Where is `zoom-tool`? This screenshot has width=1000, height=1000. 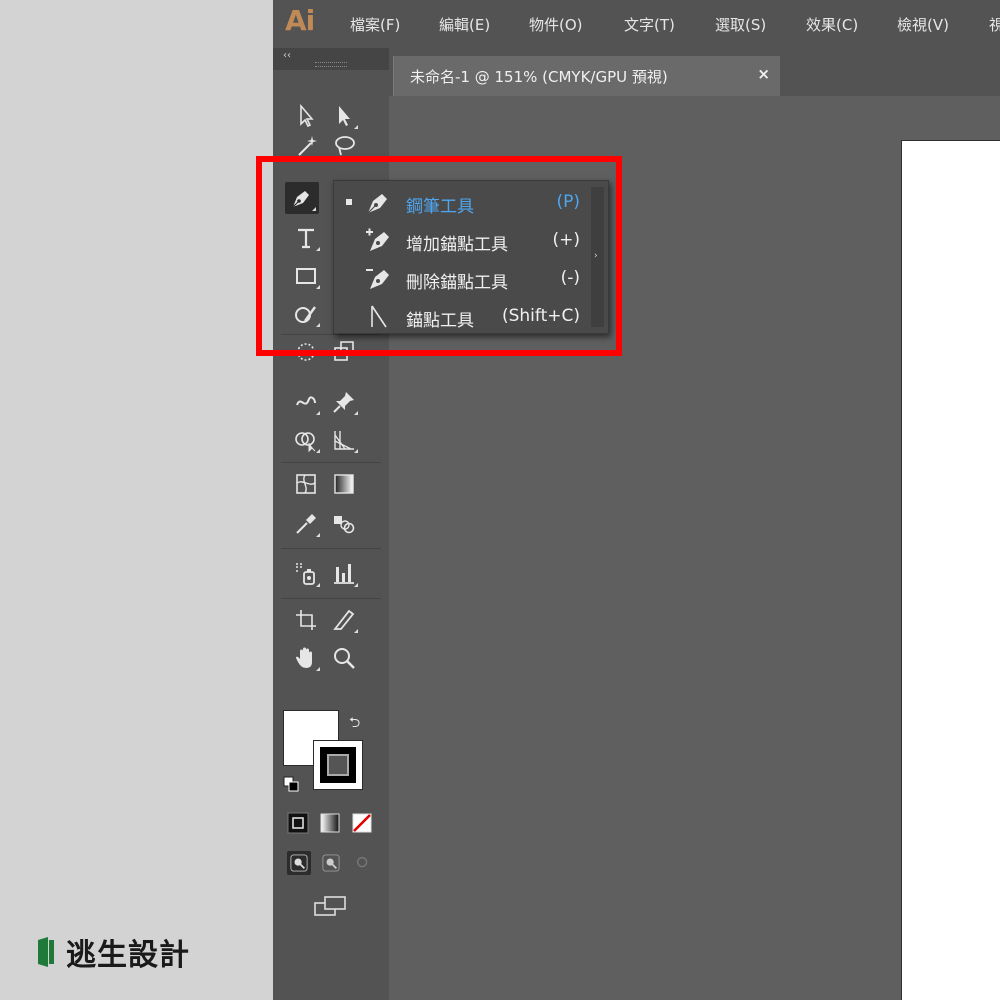
zoom-tool is located at coordinates (344, 658).